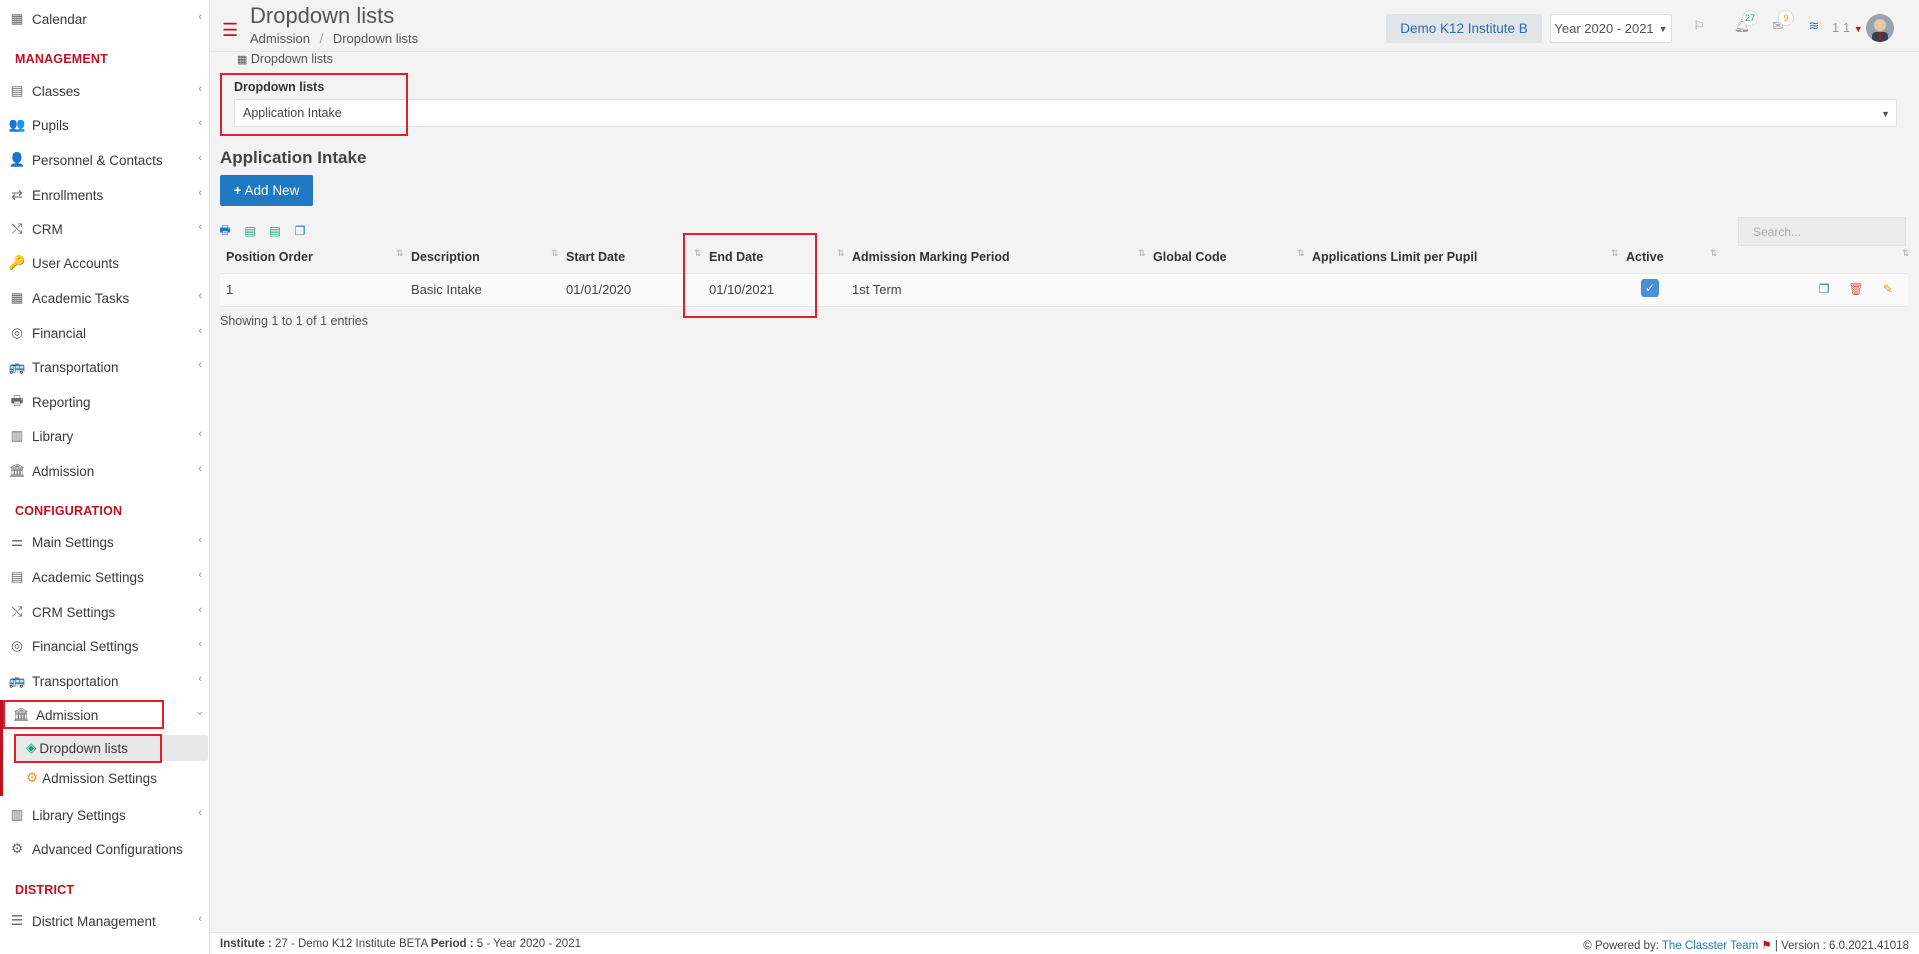 This screenshot has height=954, width=1919. I want to click on classter-logo-icon: ⚑, so click(1766, 946).